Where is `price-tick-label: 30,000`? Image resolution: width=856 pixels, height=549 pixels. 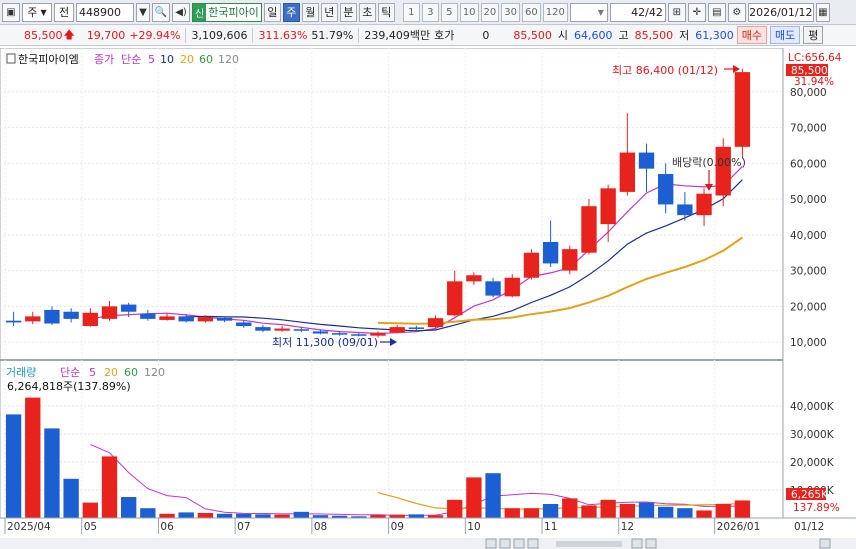 price-tick-label: 30,000 is located at coordinates (808, 272).